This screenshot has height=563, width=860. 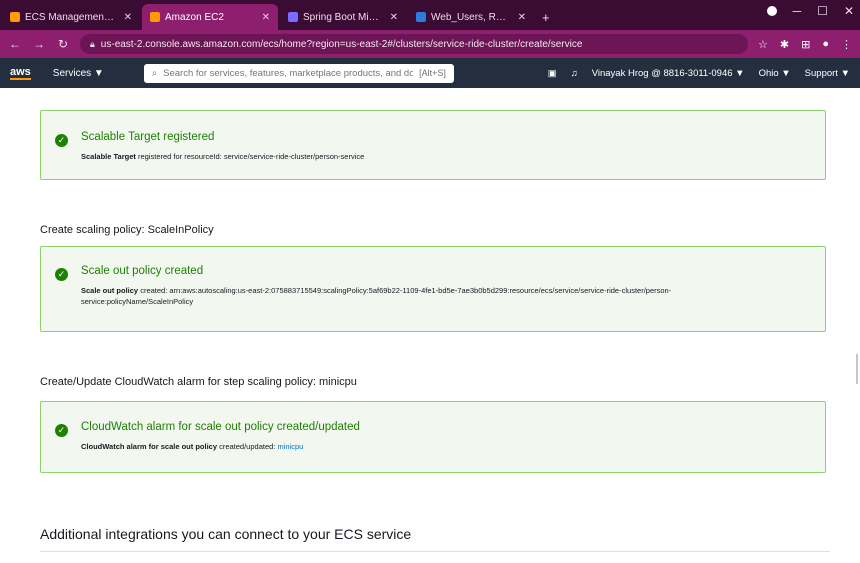 I want to click on search-box: ⌕ [Alt+S], so click(x=298, y=73).